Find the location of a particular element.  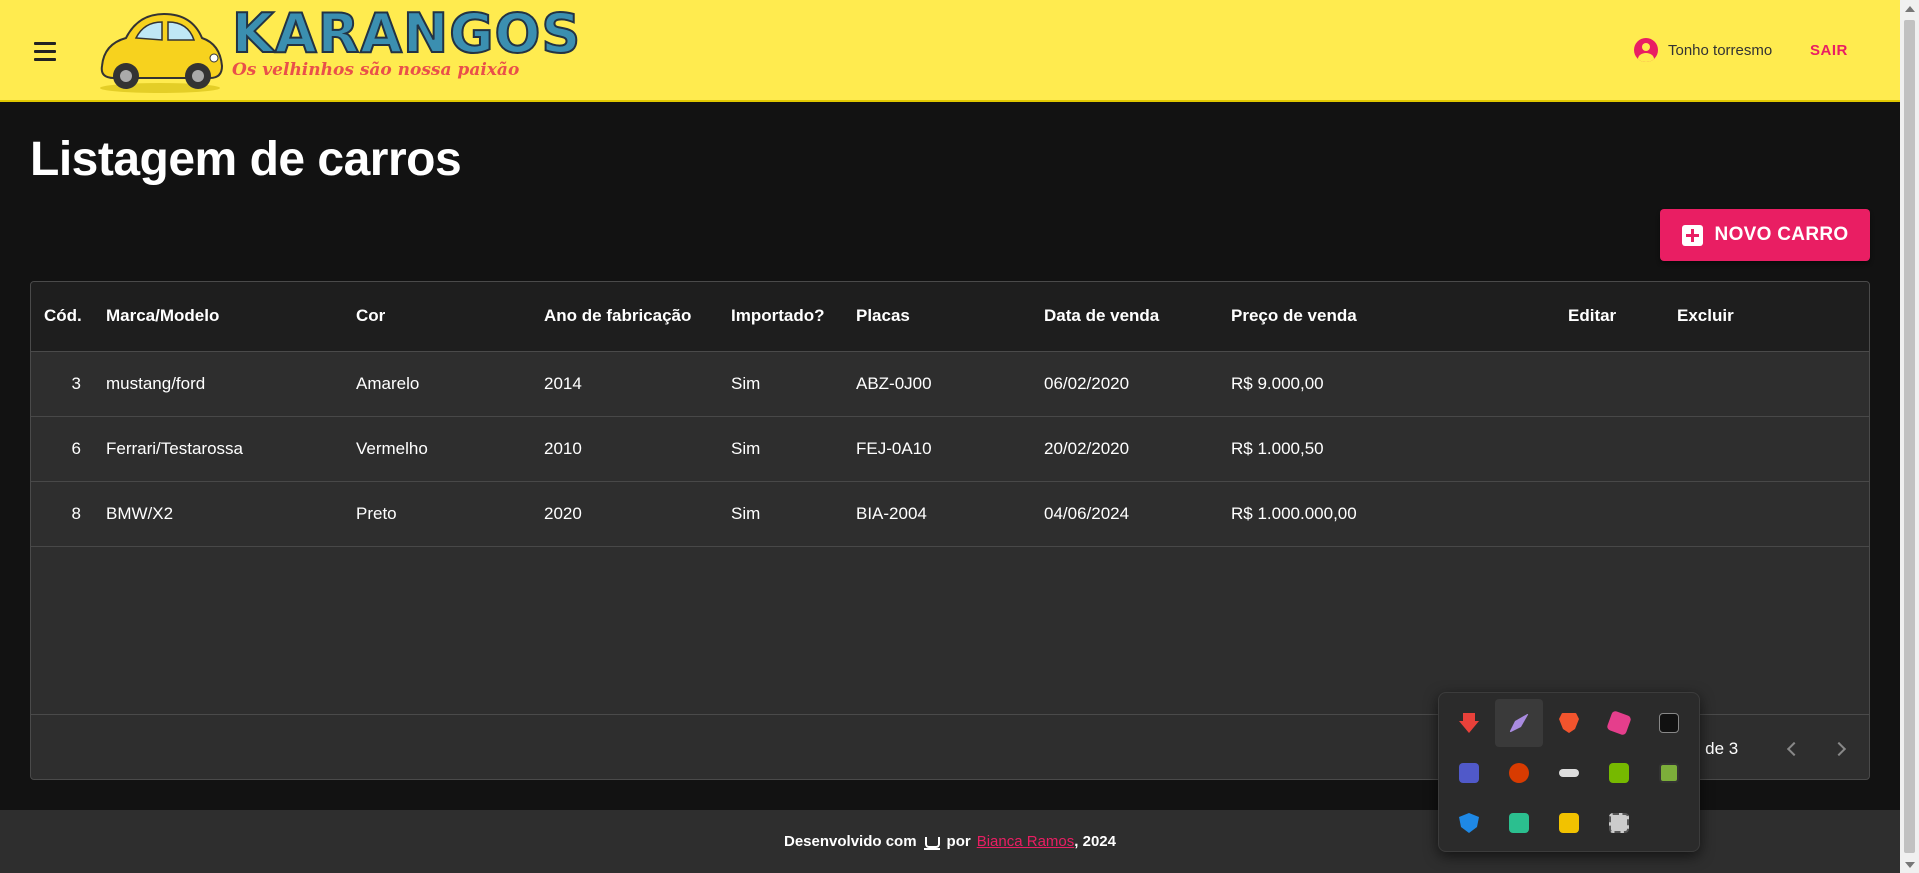

column-header-edit: Editar is located at coordinates (1592, 316).